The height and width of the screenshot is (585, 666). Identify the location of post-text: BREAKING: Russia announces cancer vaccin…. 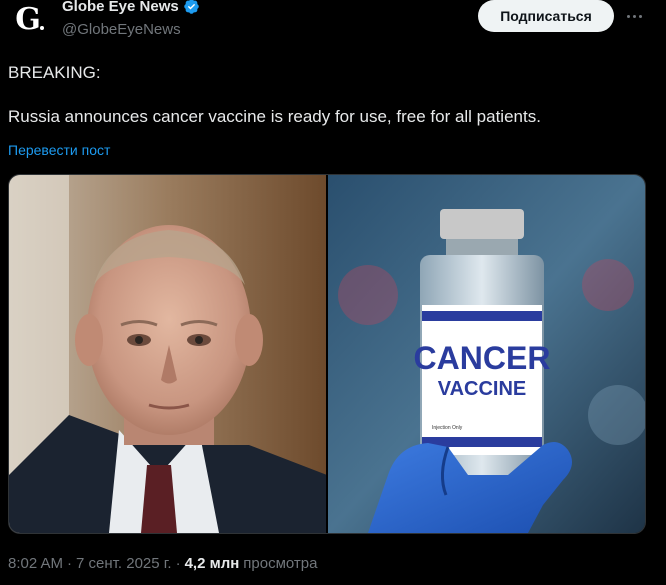
(274, 94).